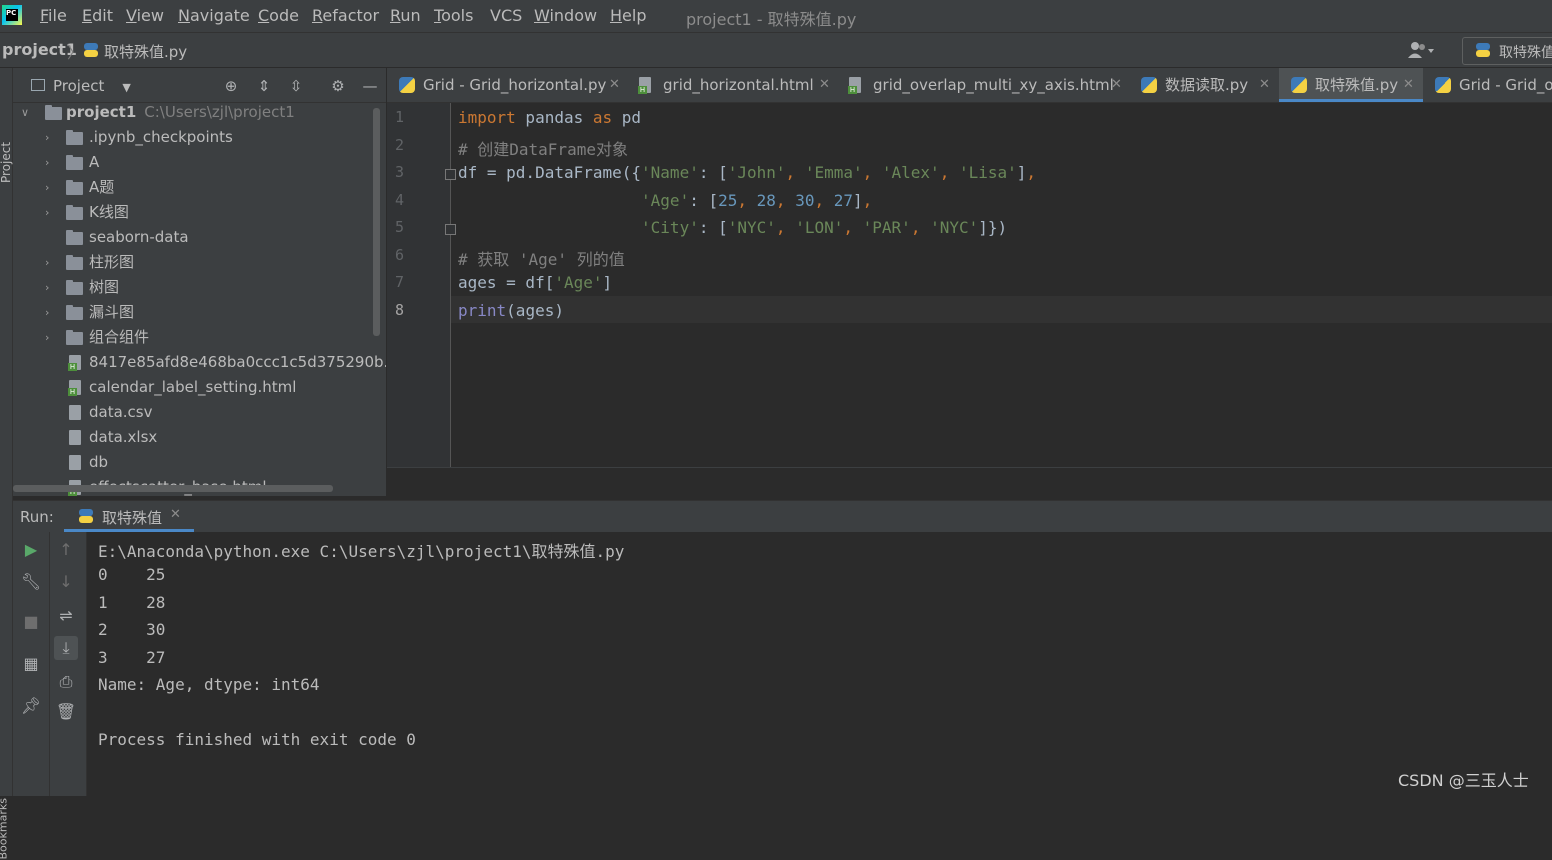 The height and width of the screenshot is (860, 1552). What do you see at coordinates (66, 712) in the screenshot?
I see `trash-icon: 🗑︎` at bounding box center [66, 712].